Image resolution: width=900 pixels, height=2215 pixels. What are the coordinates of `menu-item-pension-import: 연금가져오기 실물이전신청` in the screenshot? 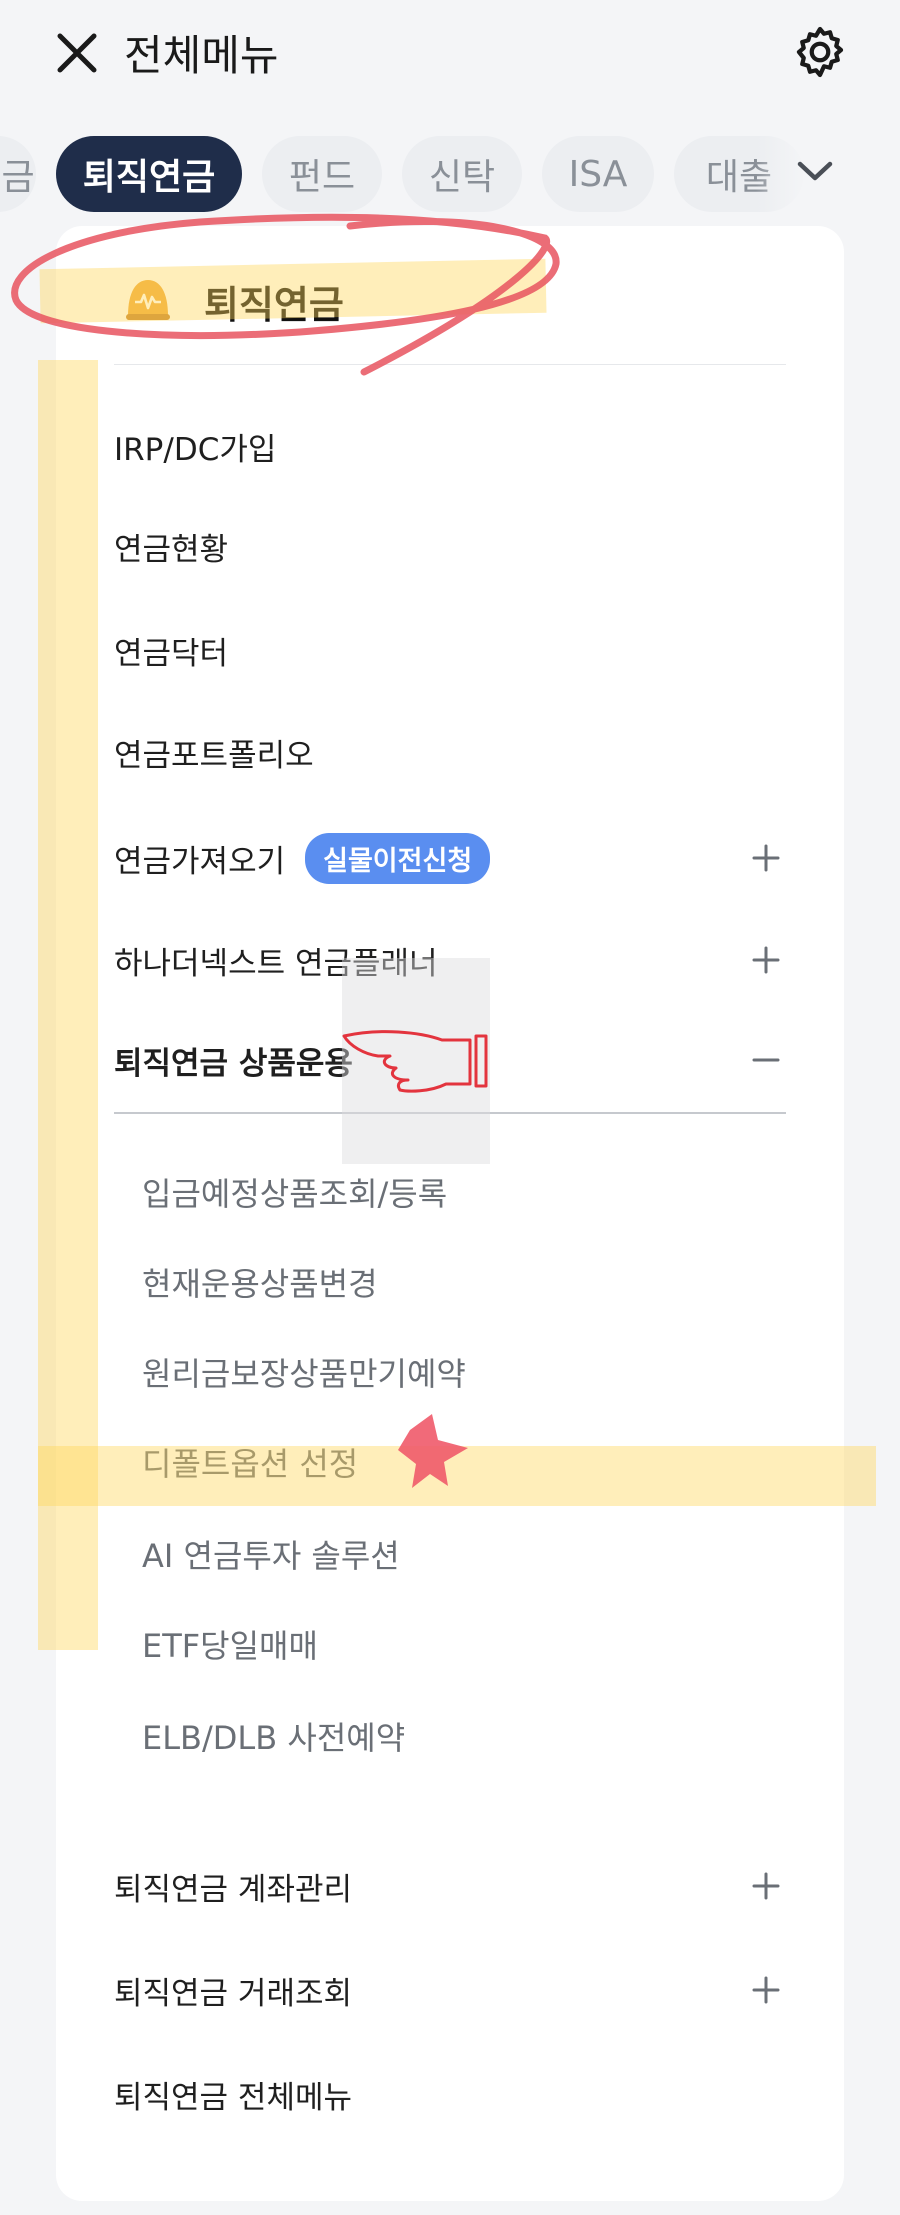 It's located at (450, 858).